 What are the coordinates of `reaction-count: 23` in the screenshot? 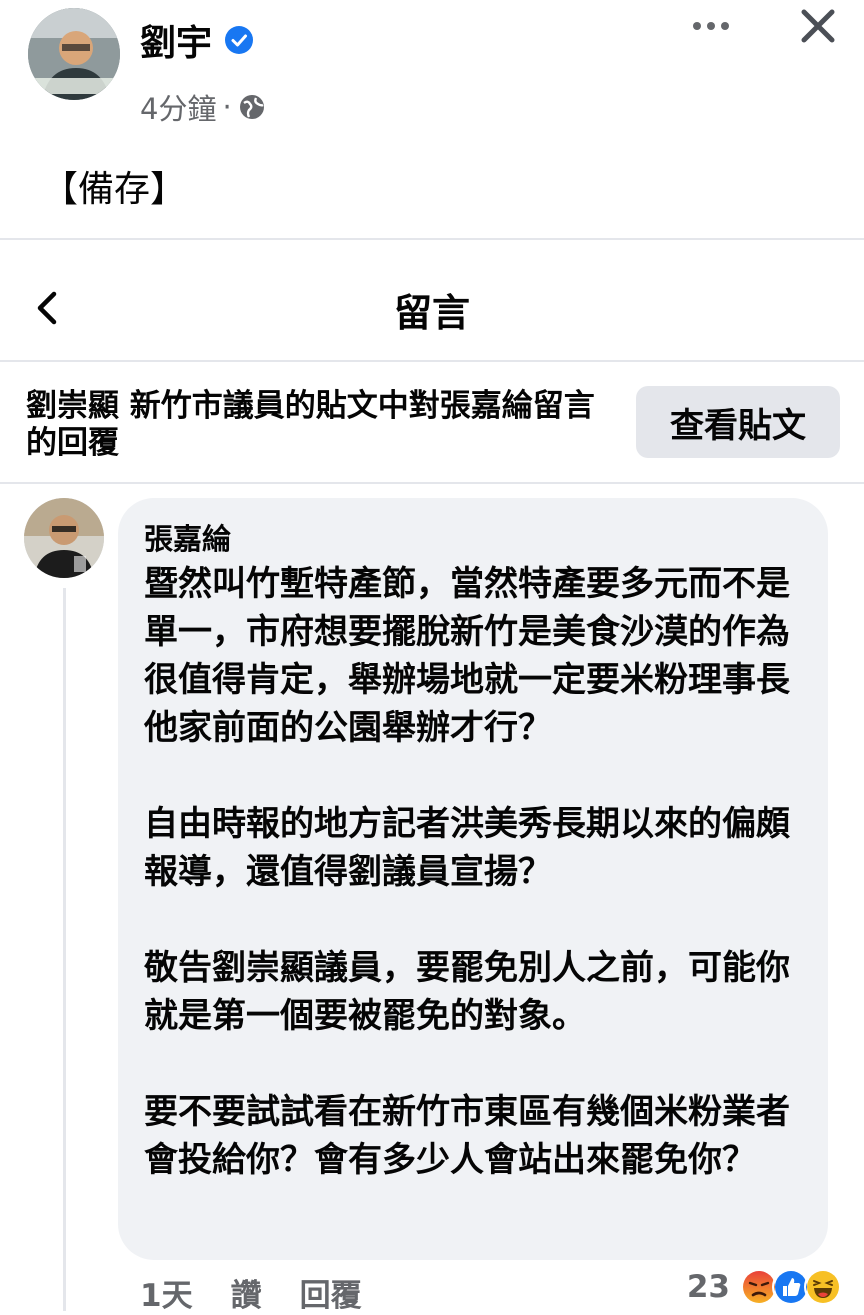 It's located at (708, 1287).